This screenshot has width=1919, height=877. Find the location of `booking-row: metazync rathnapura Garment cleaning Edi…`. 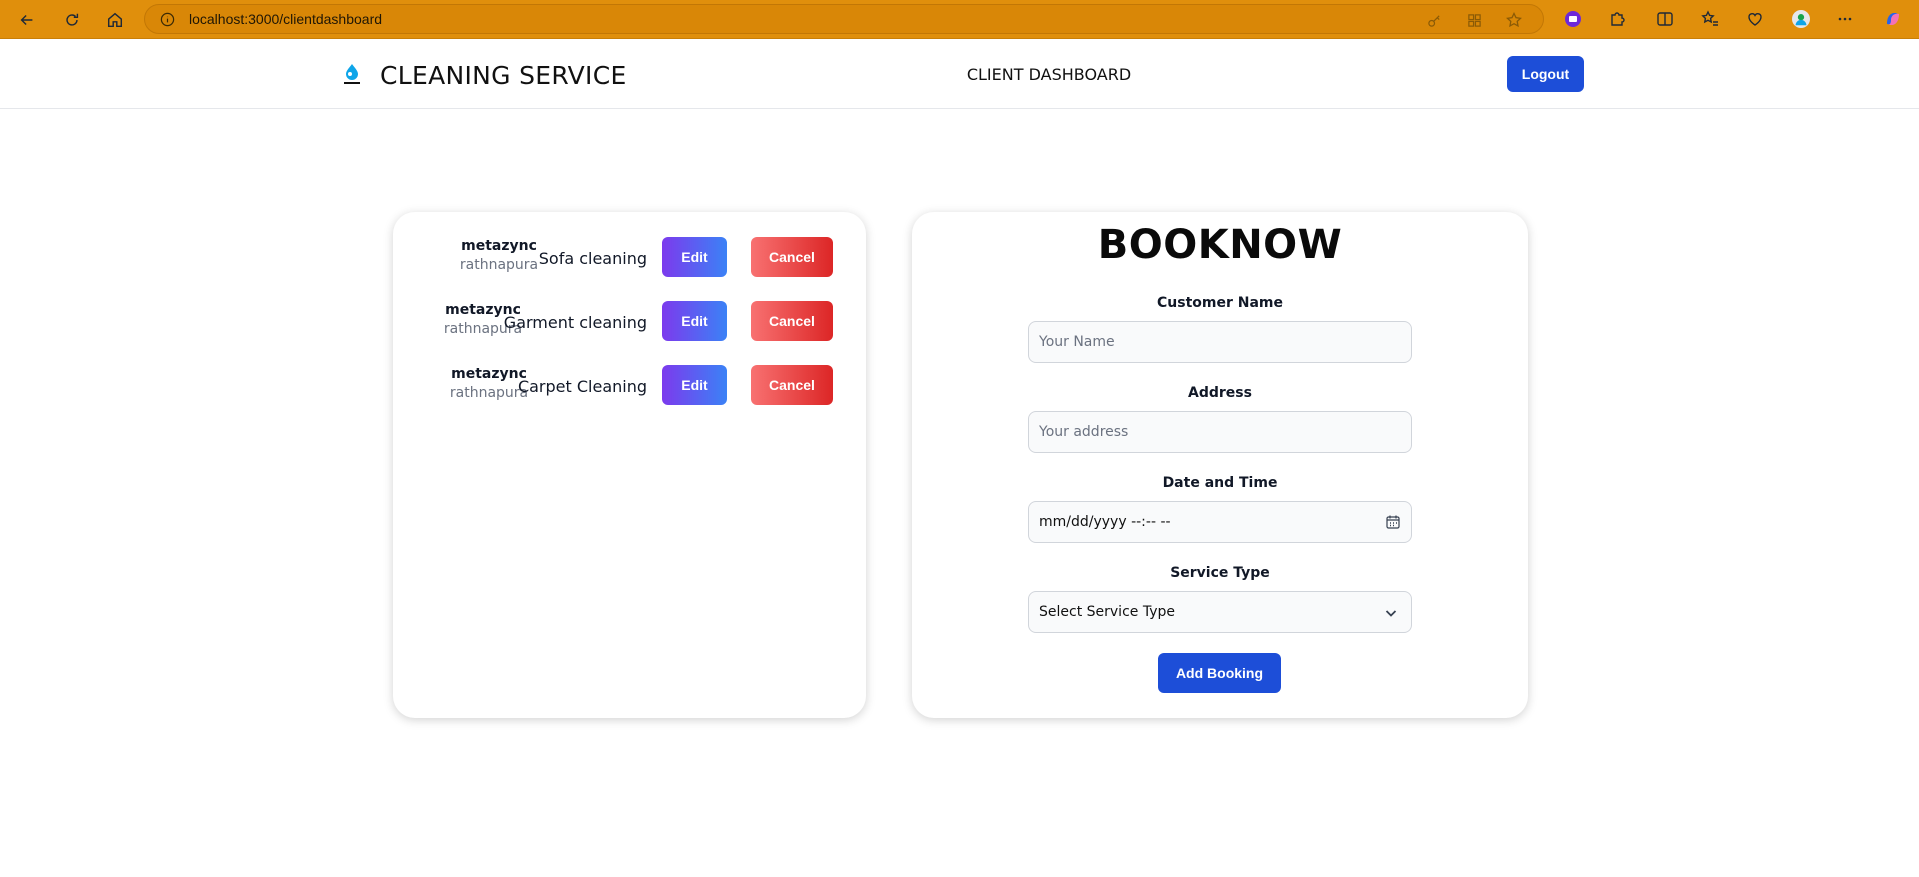

booking-row: metazync rathnapura Garment cleaning Edi… is located at coordinates (629, 321).